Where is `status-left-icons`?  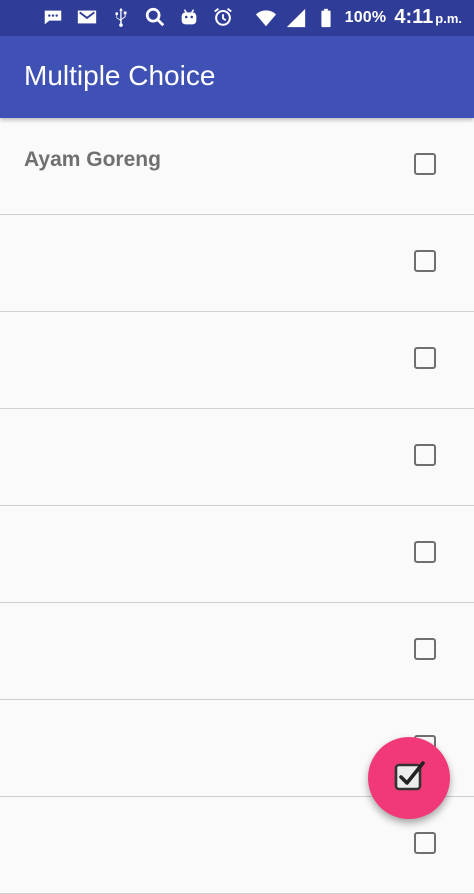 status-left-icons is located at coordinates (138, 17).